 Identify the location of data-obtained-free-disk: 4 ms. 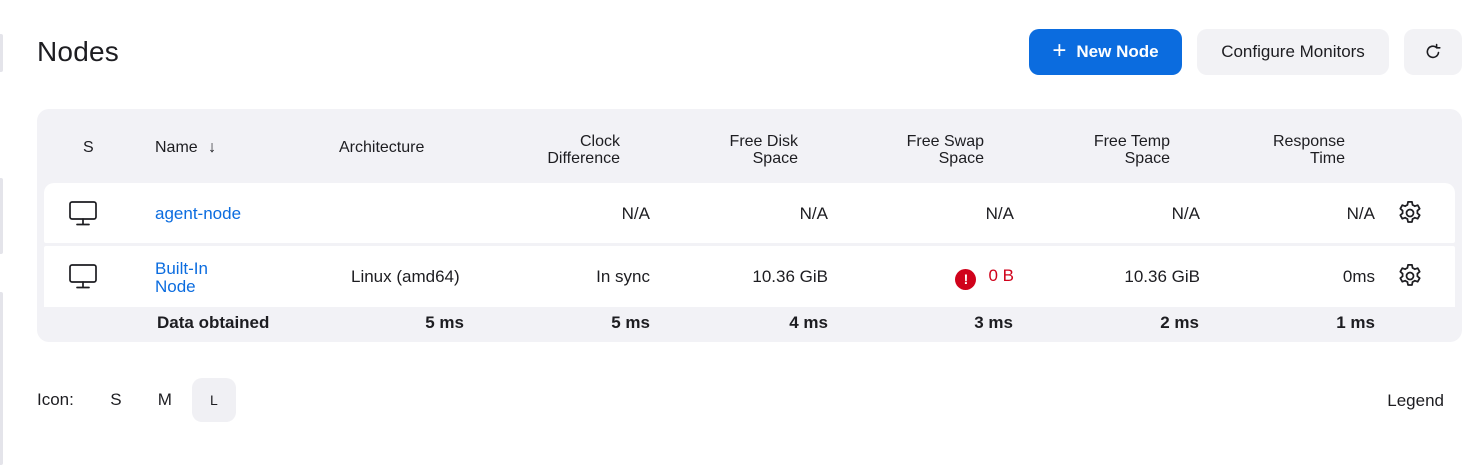
(808, 322).